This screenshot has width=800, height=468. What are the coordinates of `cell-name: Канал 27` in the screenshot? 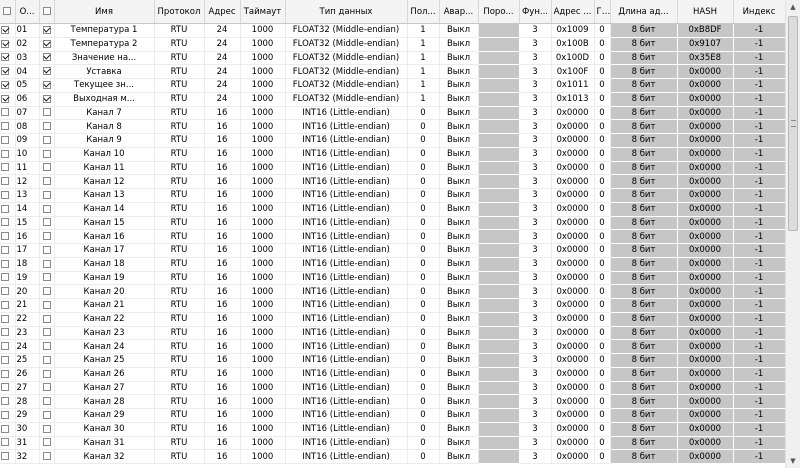 It's located at (104, 388).